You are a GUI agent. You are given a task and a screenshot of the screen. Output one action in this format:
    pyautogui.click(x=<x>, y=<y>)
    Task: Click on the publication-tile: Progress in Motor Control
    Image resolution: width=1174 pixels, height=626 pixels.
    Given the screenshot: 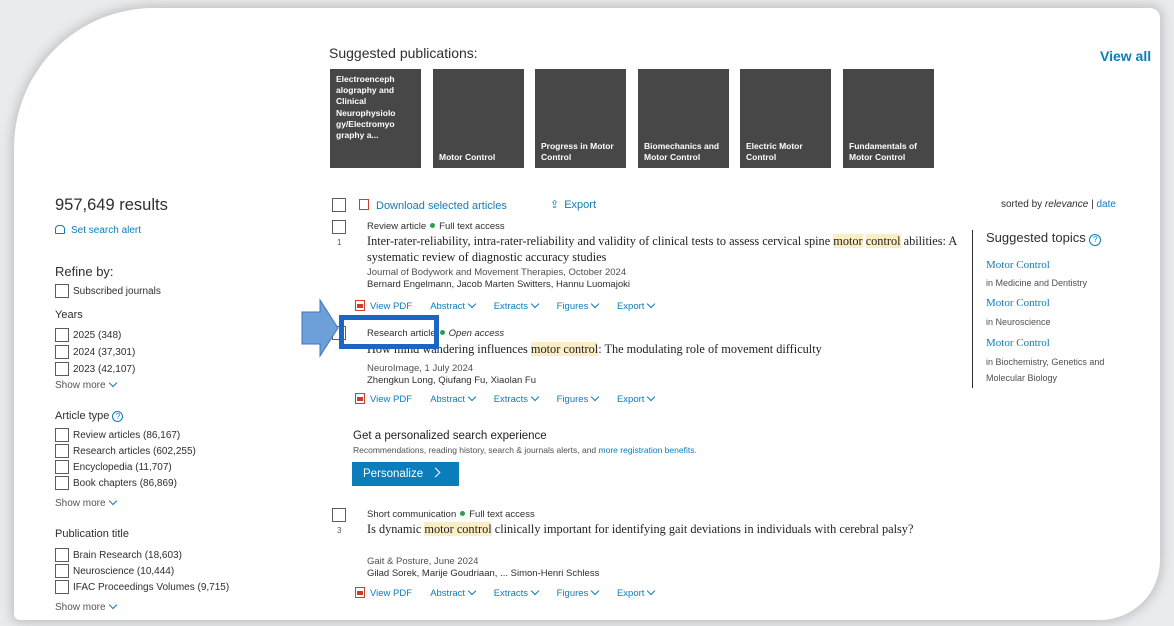 What is the action you would take?
    pyautogui.click(x=580, y=118)
    